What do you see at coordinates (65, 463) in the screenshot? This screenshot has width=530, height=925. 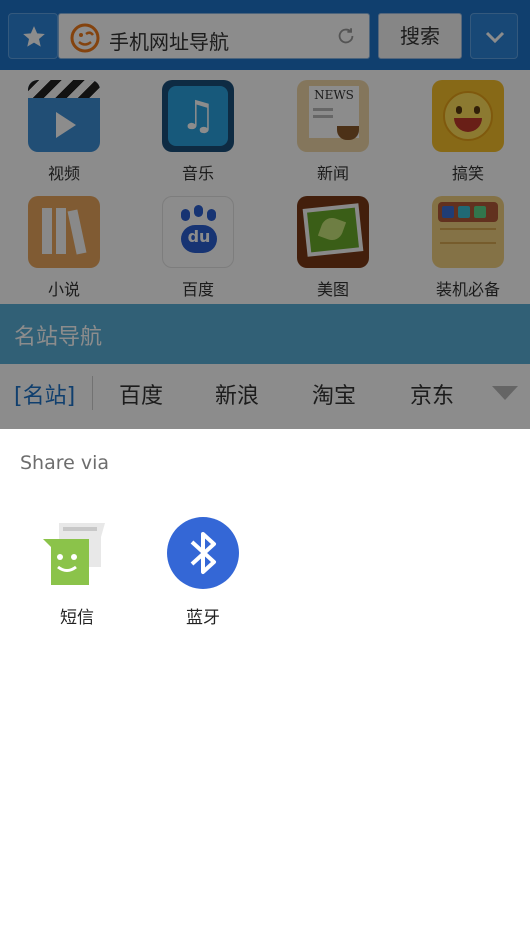 I see `share-sheet-title: Share via` at bounding box center [65, 463].